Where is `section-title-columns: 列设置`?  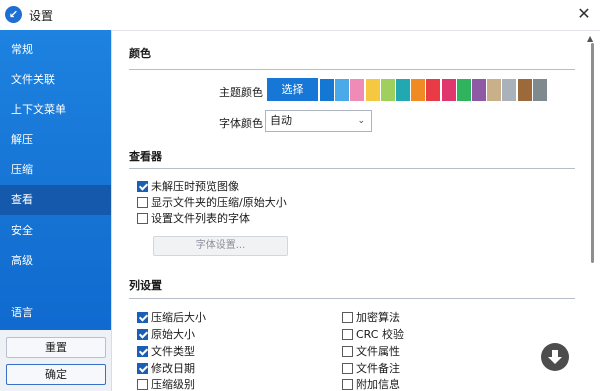
section-title-columns: 列设置 is located at coordinates (145, 285).